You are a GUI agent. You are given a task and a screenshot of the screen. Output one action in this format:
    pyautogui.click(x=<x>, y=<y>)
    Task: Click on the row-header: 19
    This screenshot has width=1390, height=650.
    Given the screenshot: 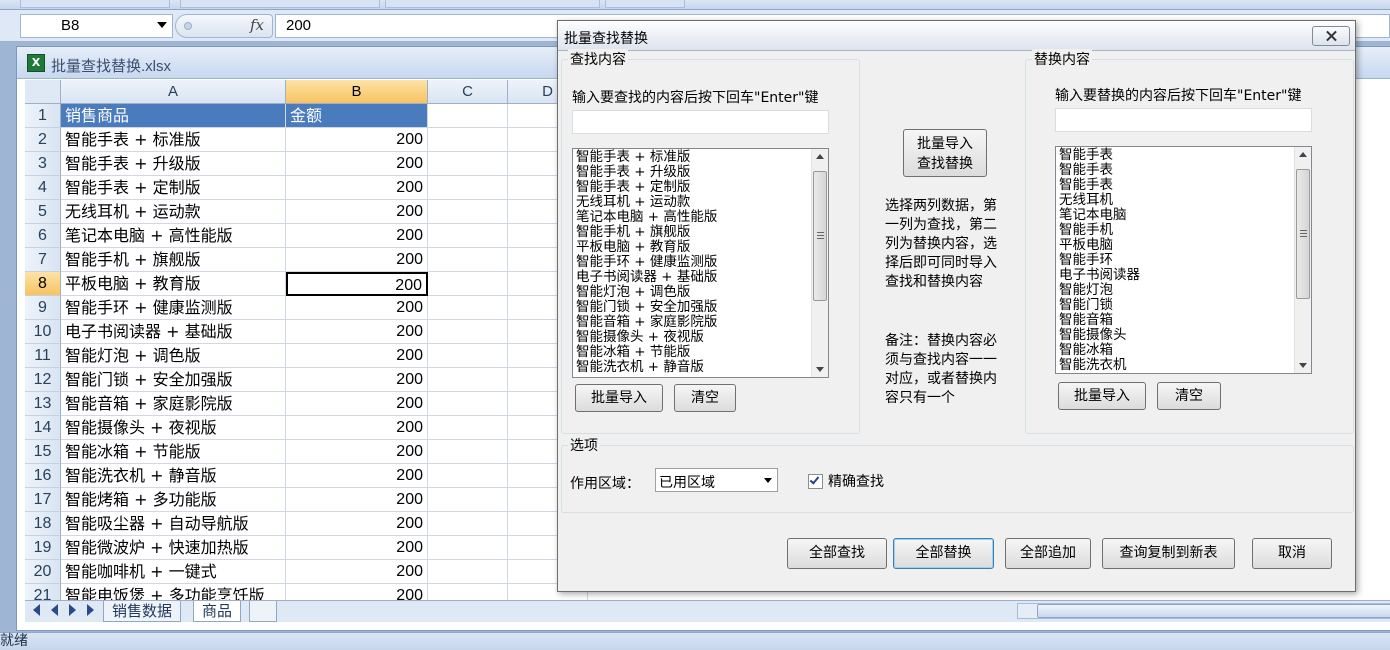 What is the action you would take?
    pyautogui.click(x=43, y=548)
    